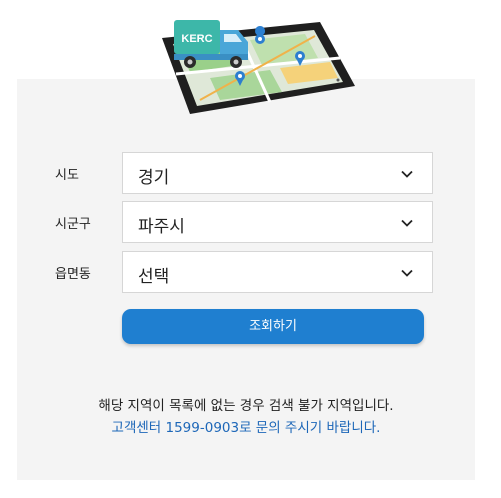  Describe the element at coordinates (277, 272) in the screenshot. I see `eupmyeondong-select: 선택` at that location.